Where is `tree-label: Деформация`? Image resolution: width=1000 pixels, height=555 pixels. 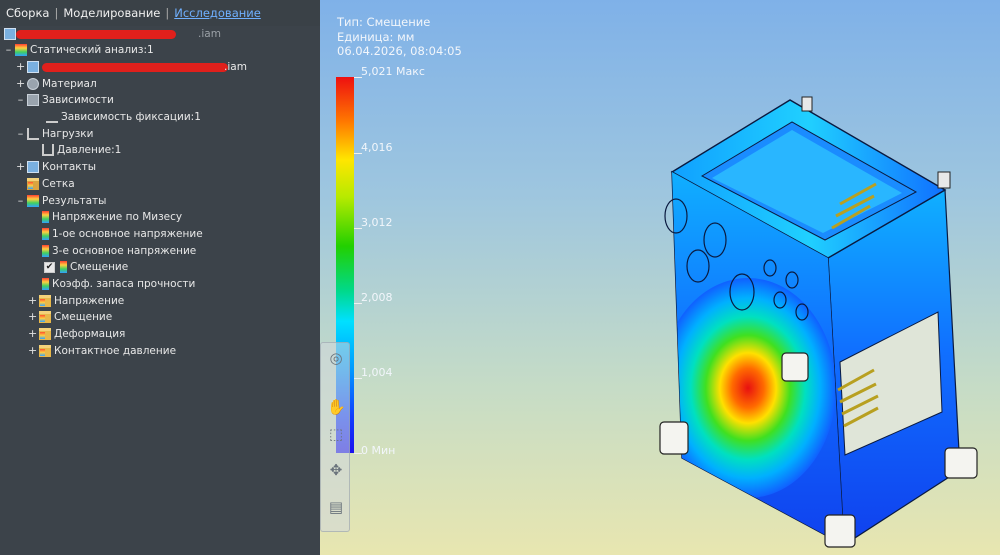 tree-label: Деформация is located at coordinates (90, 334).